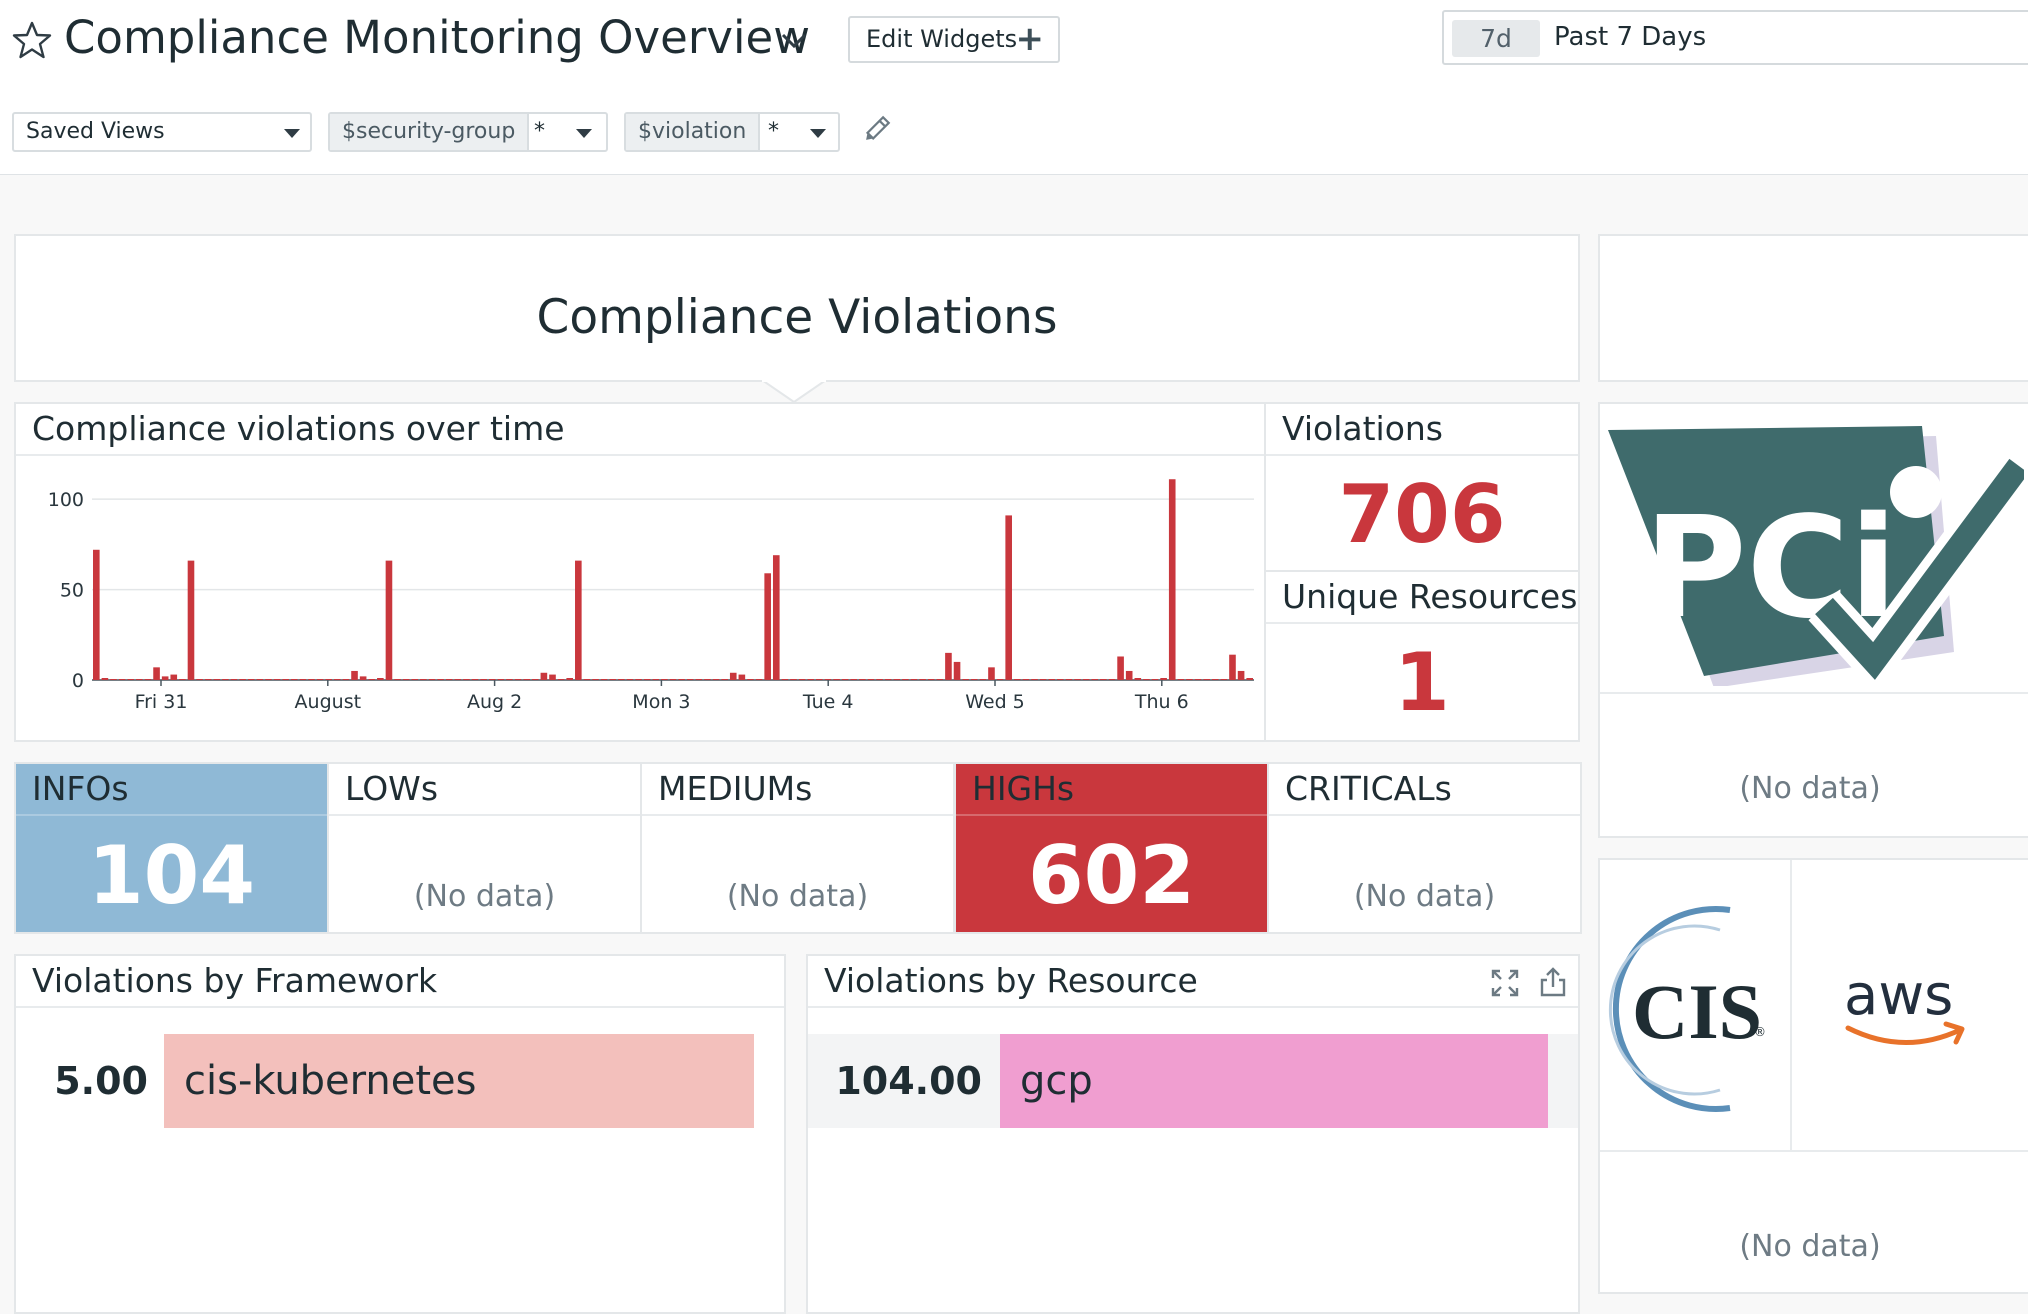  I want to click on toplist-row: 104.00 gcp, so click(1193, 1081).